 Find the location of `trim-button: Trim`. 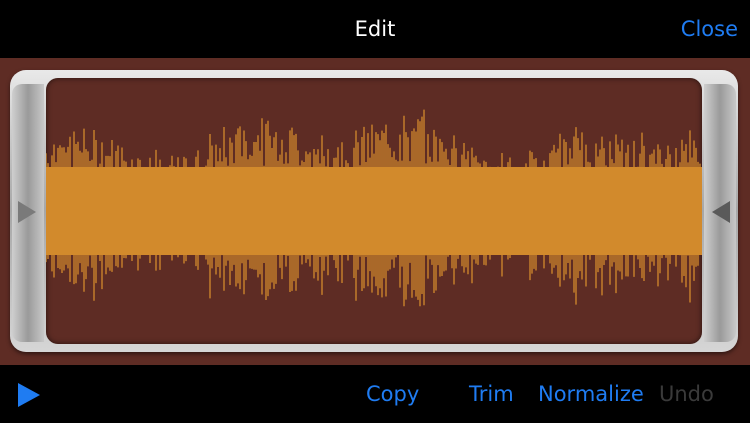

trim-button: Trim is located at coordinates (491, 394).